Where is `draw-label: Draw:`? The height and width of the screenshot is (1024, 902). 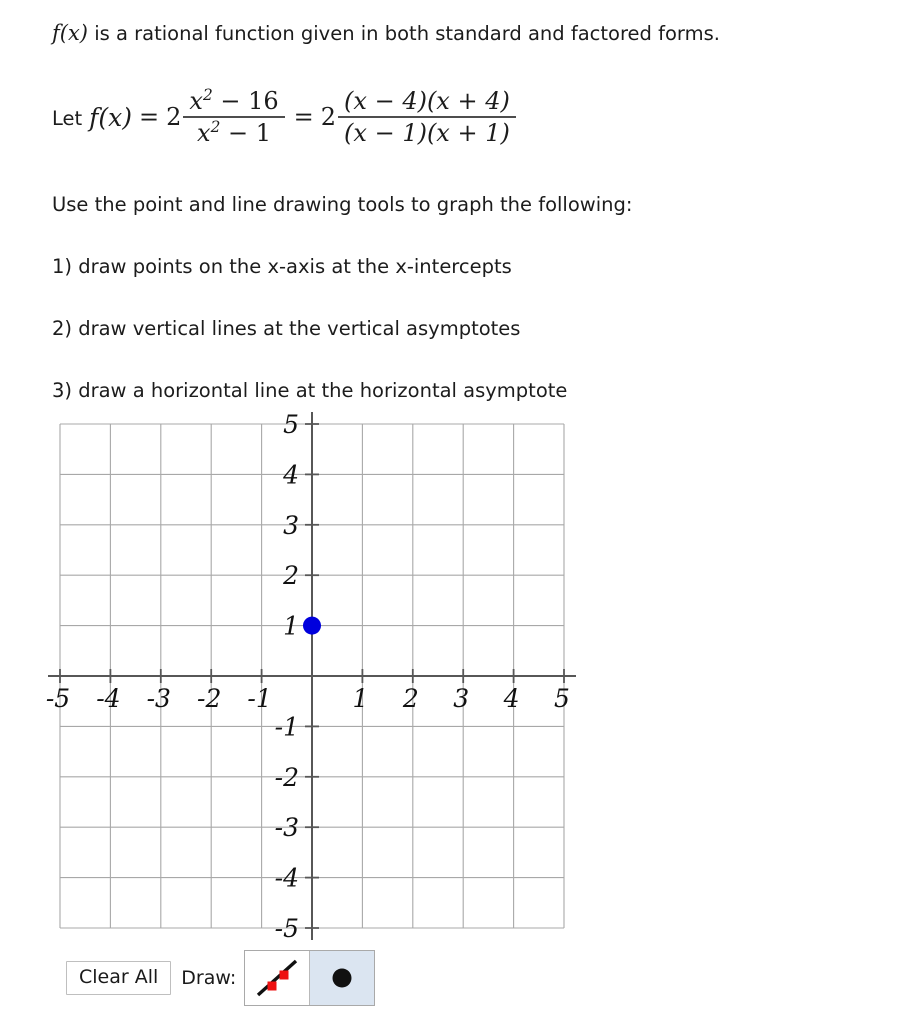 draw-label: Draw: is located at coordinates (209, 978).